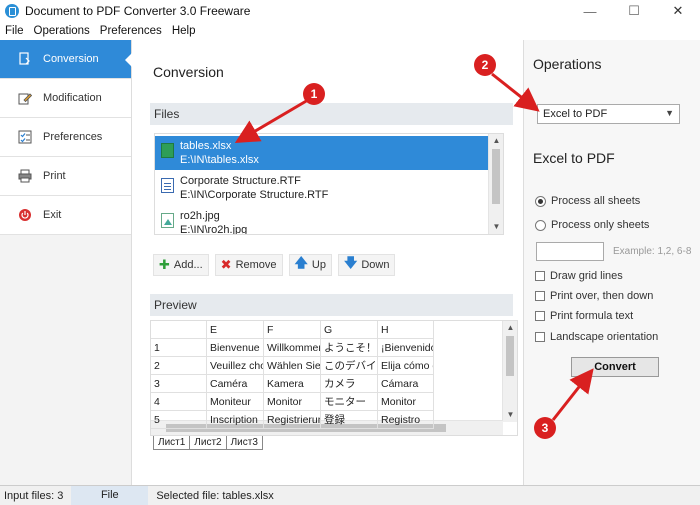  I want to click on excel-file-icon, so click(167, 150).